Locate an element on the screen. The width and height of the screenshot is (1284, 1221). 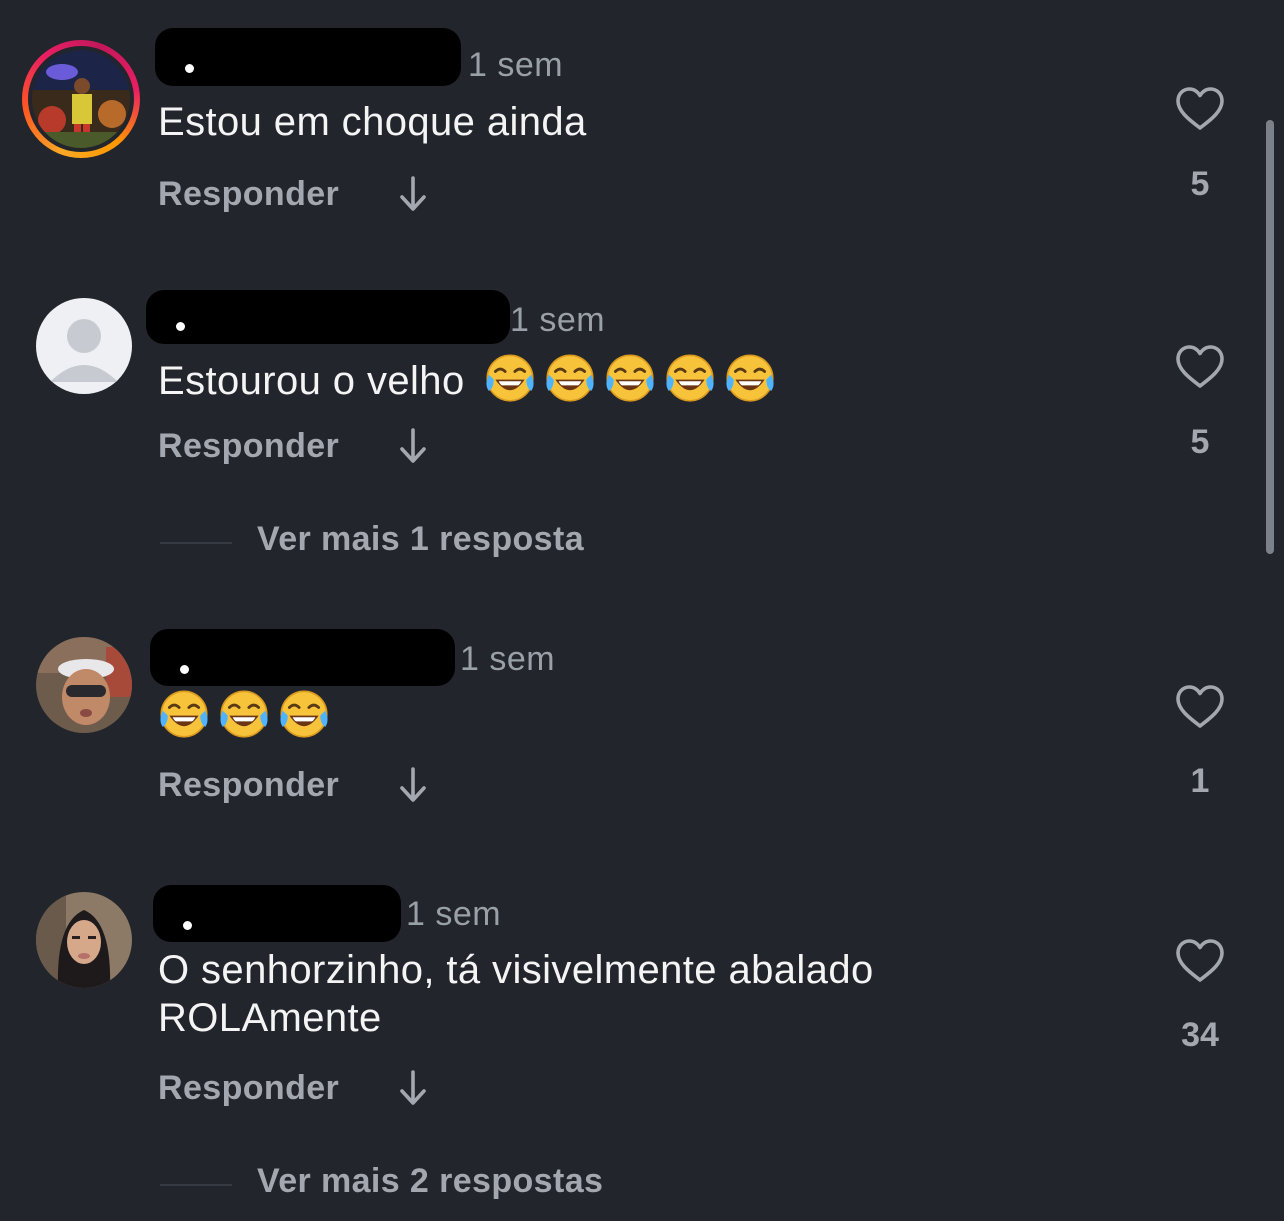
view-more-replies-button: Ver mais 1 resposta is located at coordinates (660, 542).